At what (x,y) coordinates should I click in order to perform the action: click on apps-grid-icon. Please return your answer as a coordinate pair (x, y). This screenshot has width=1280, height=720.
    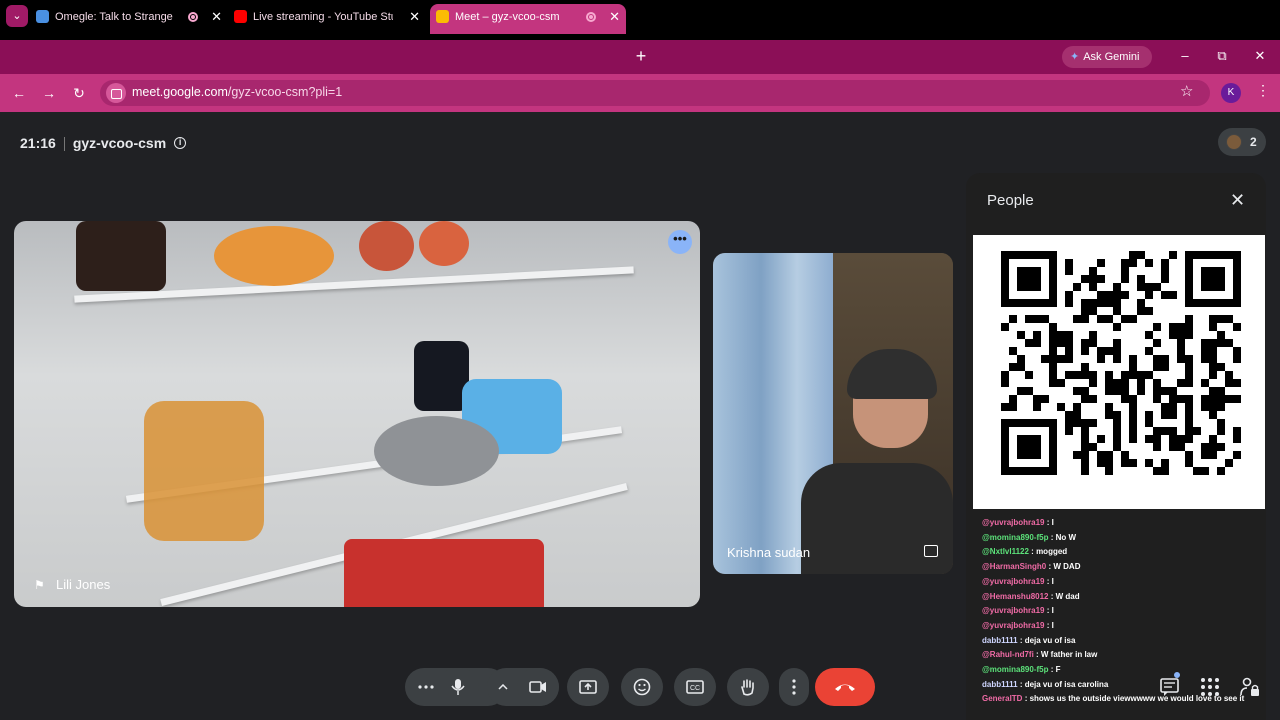
    Looking at the image, I should click on (1210, 687).